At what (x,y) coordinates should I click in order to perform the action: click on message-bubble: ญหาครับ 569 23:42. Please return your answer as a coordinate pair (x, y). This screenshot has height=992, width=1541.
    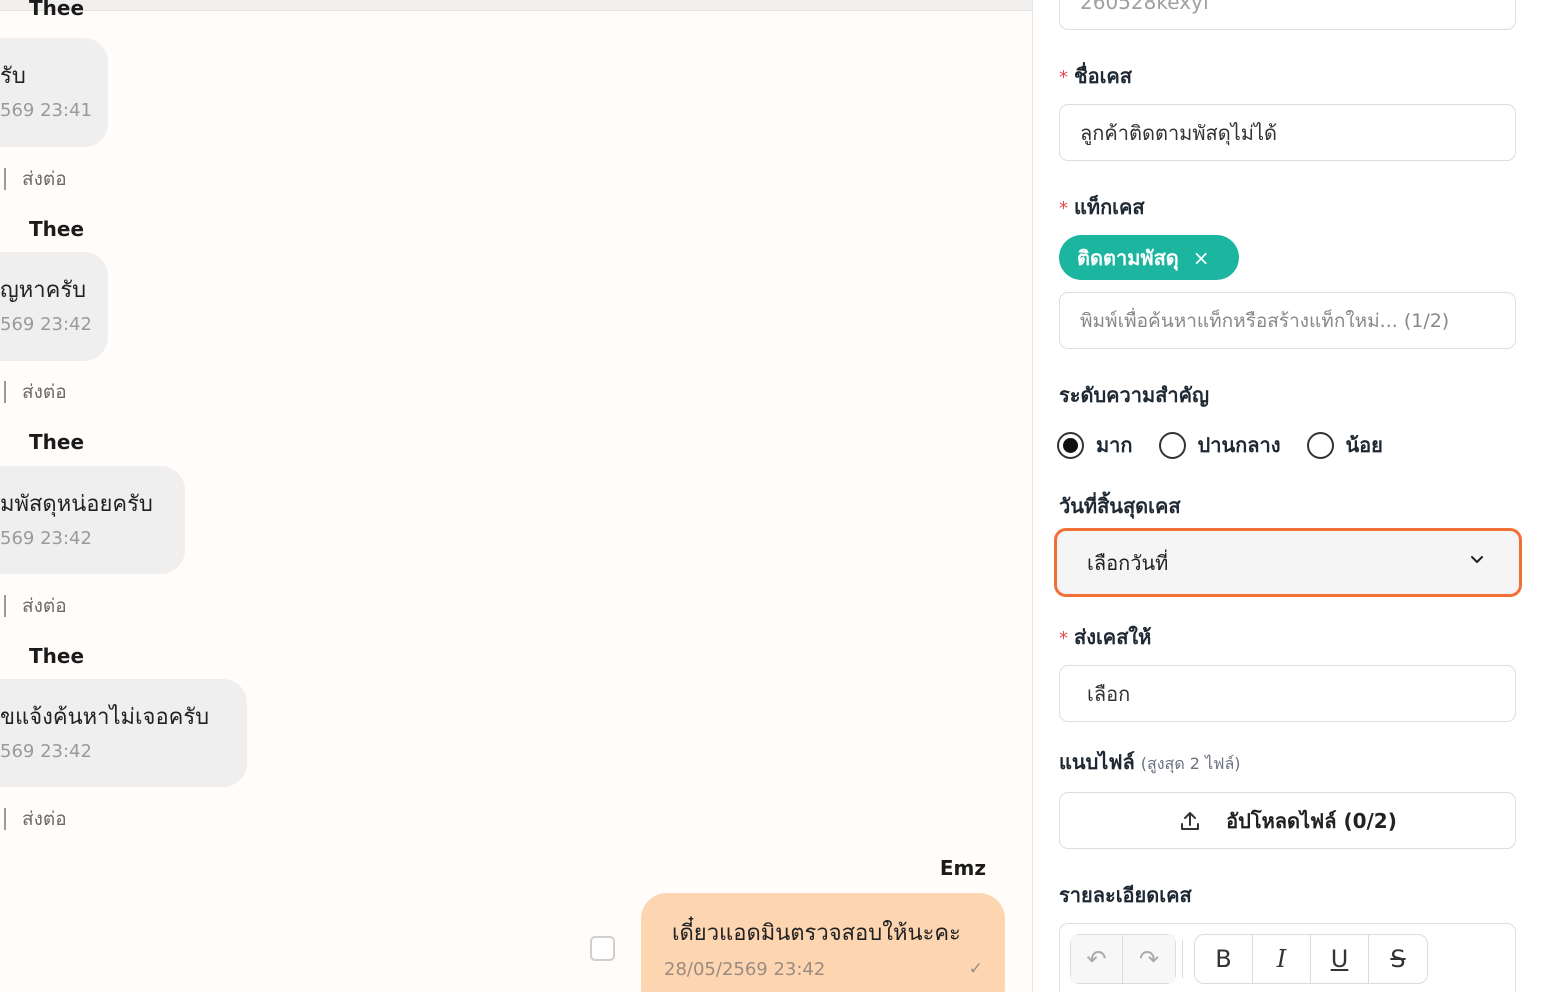
    Looking at the image, I should click on (54, 306).